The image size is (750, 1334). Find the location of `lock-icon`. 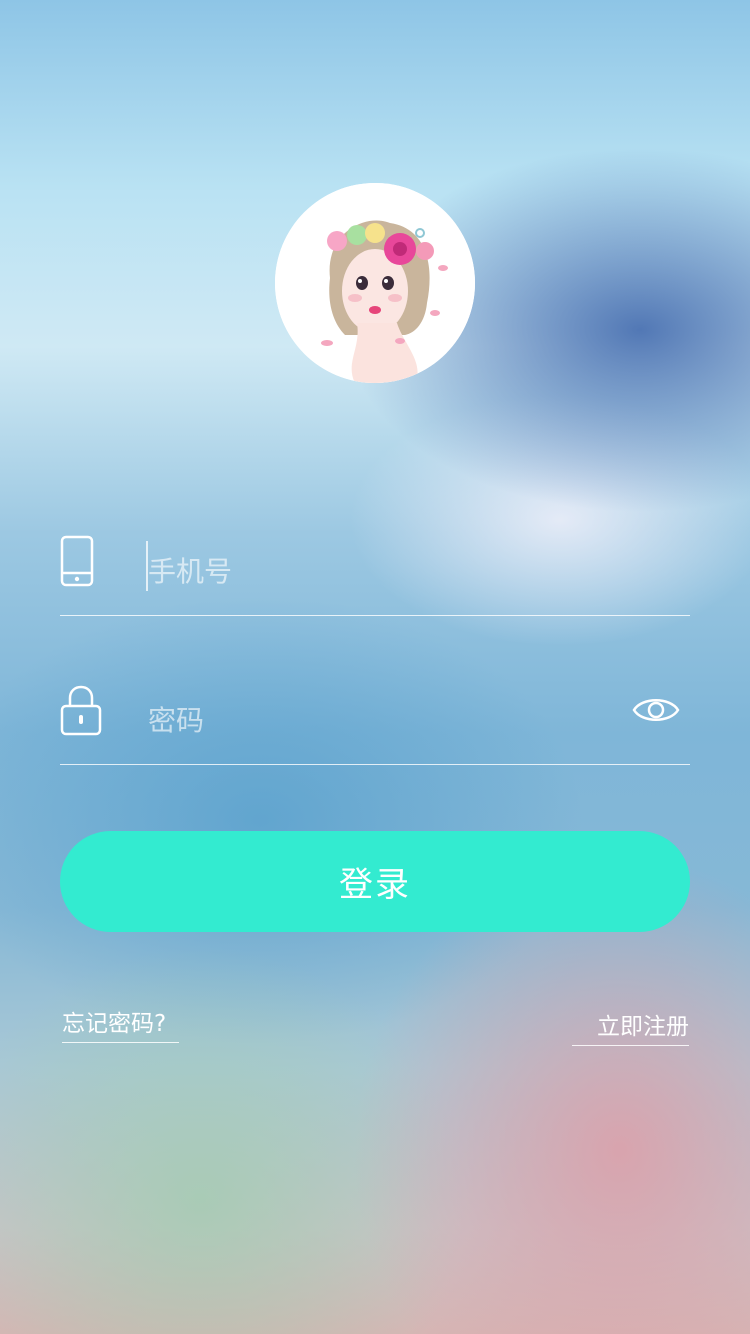

lock-icon is located at coordinates (81, 712).